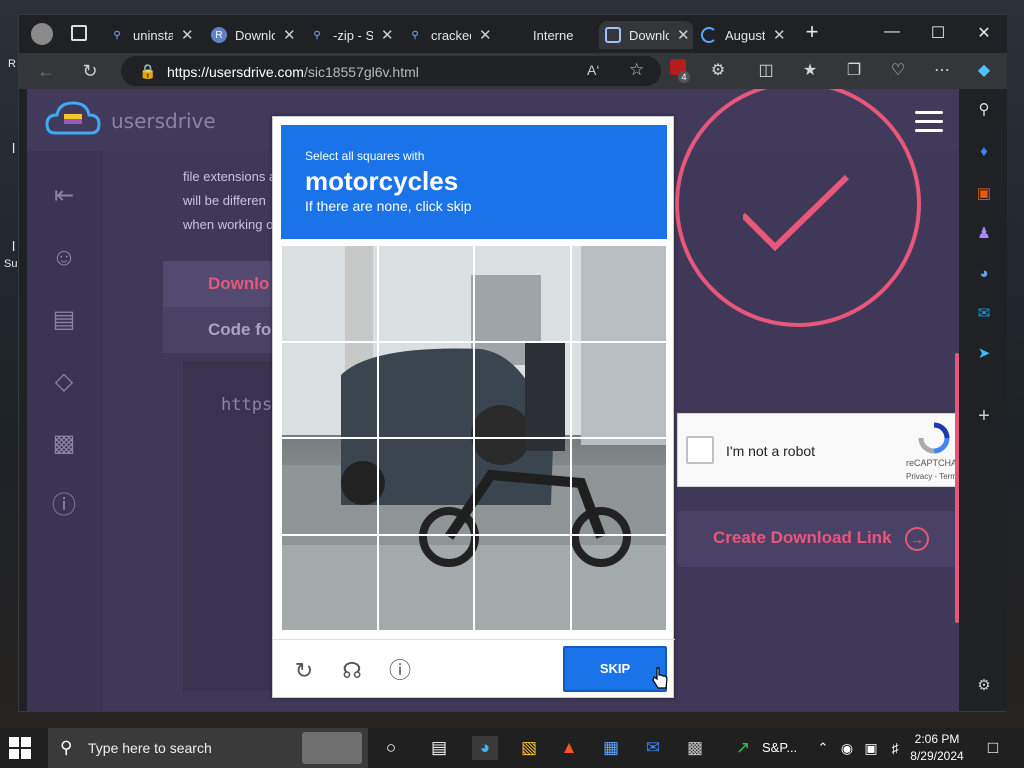 This screenshot has height=768, width=1024. What do you see at coordinates (984, 194) in the screenshot?
I see `tools-icon: ▣` at bounding box center [984, 194].